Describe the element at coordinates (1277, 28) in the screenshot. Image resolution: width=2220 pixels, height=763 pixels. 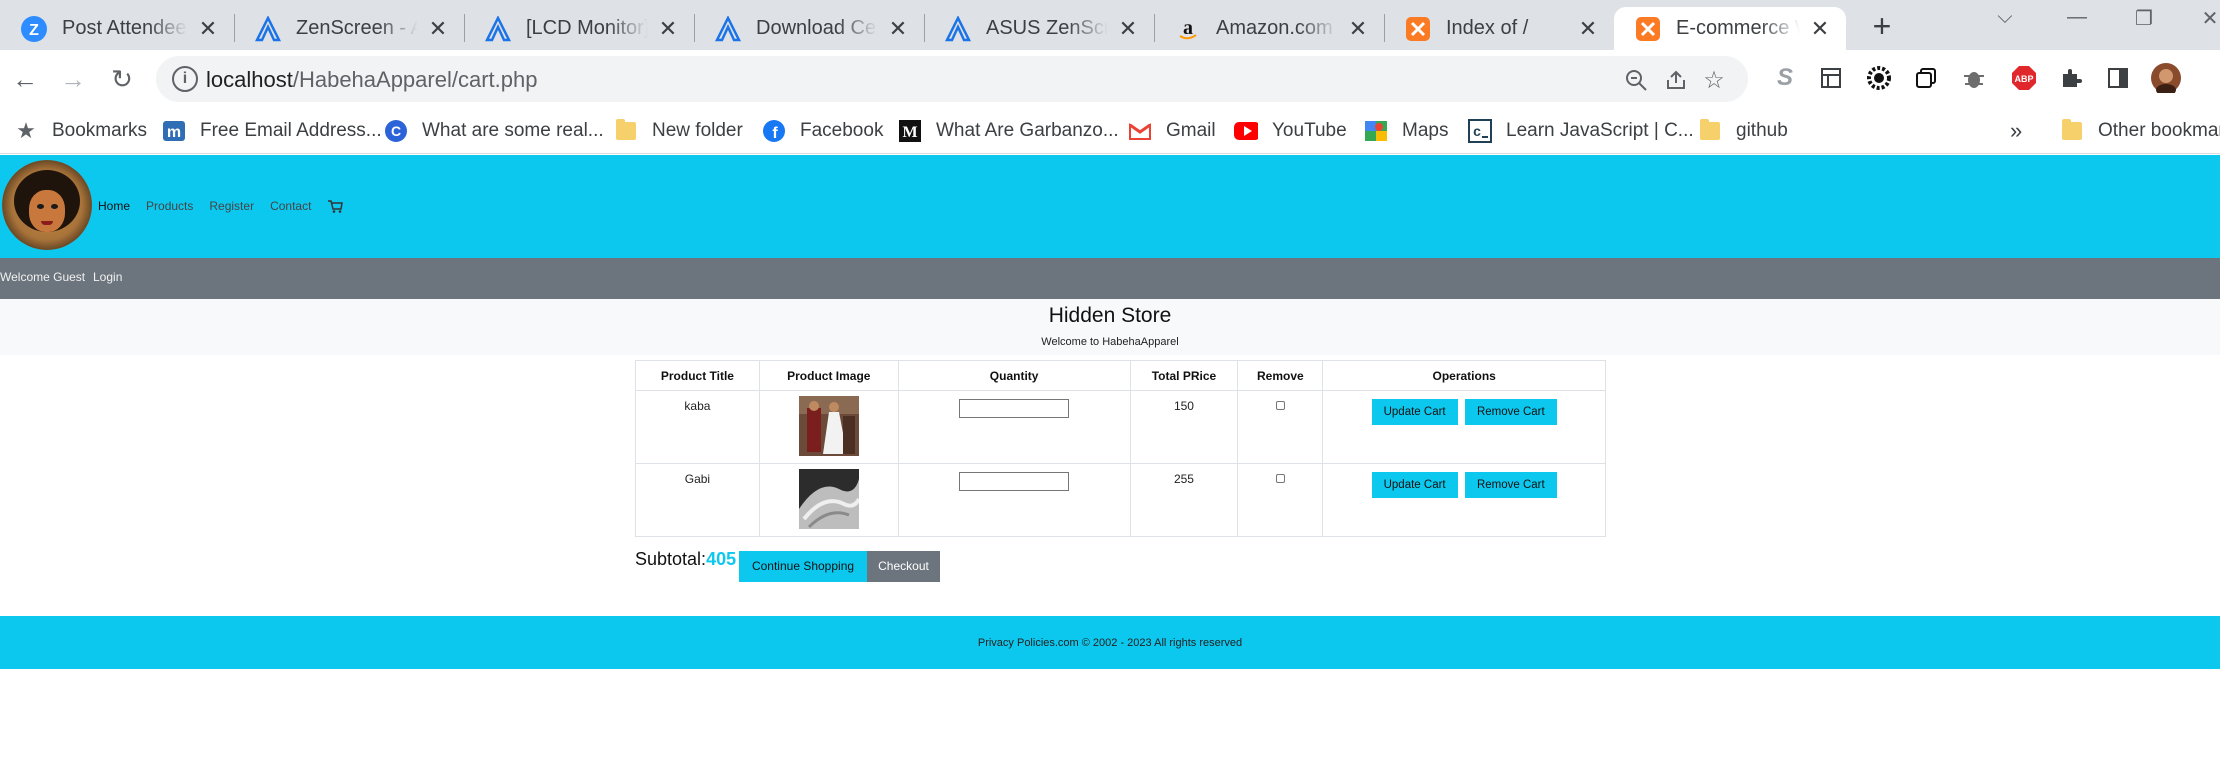
I see `tab-title: Amazon.com : as` at that location.